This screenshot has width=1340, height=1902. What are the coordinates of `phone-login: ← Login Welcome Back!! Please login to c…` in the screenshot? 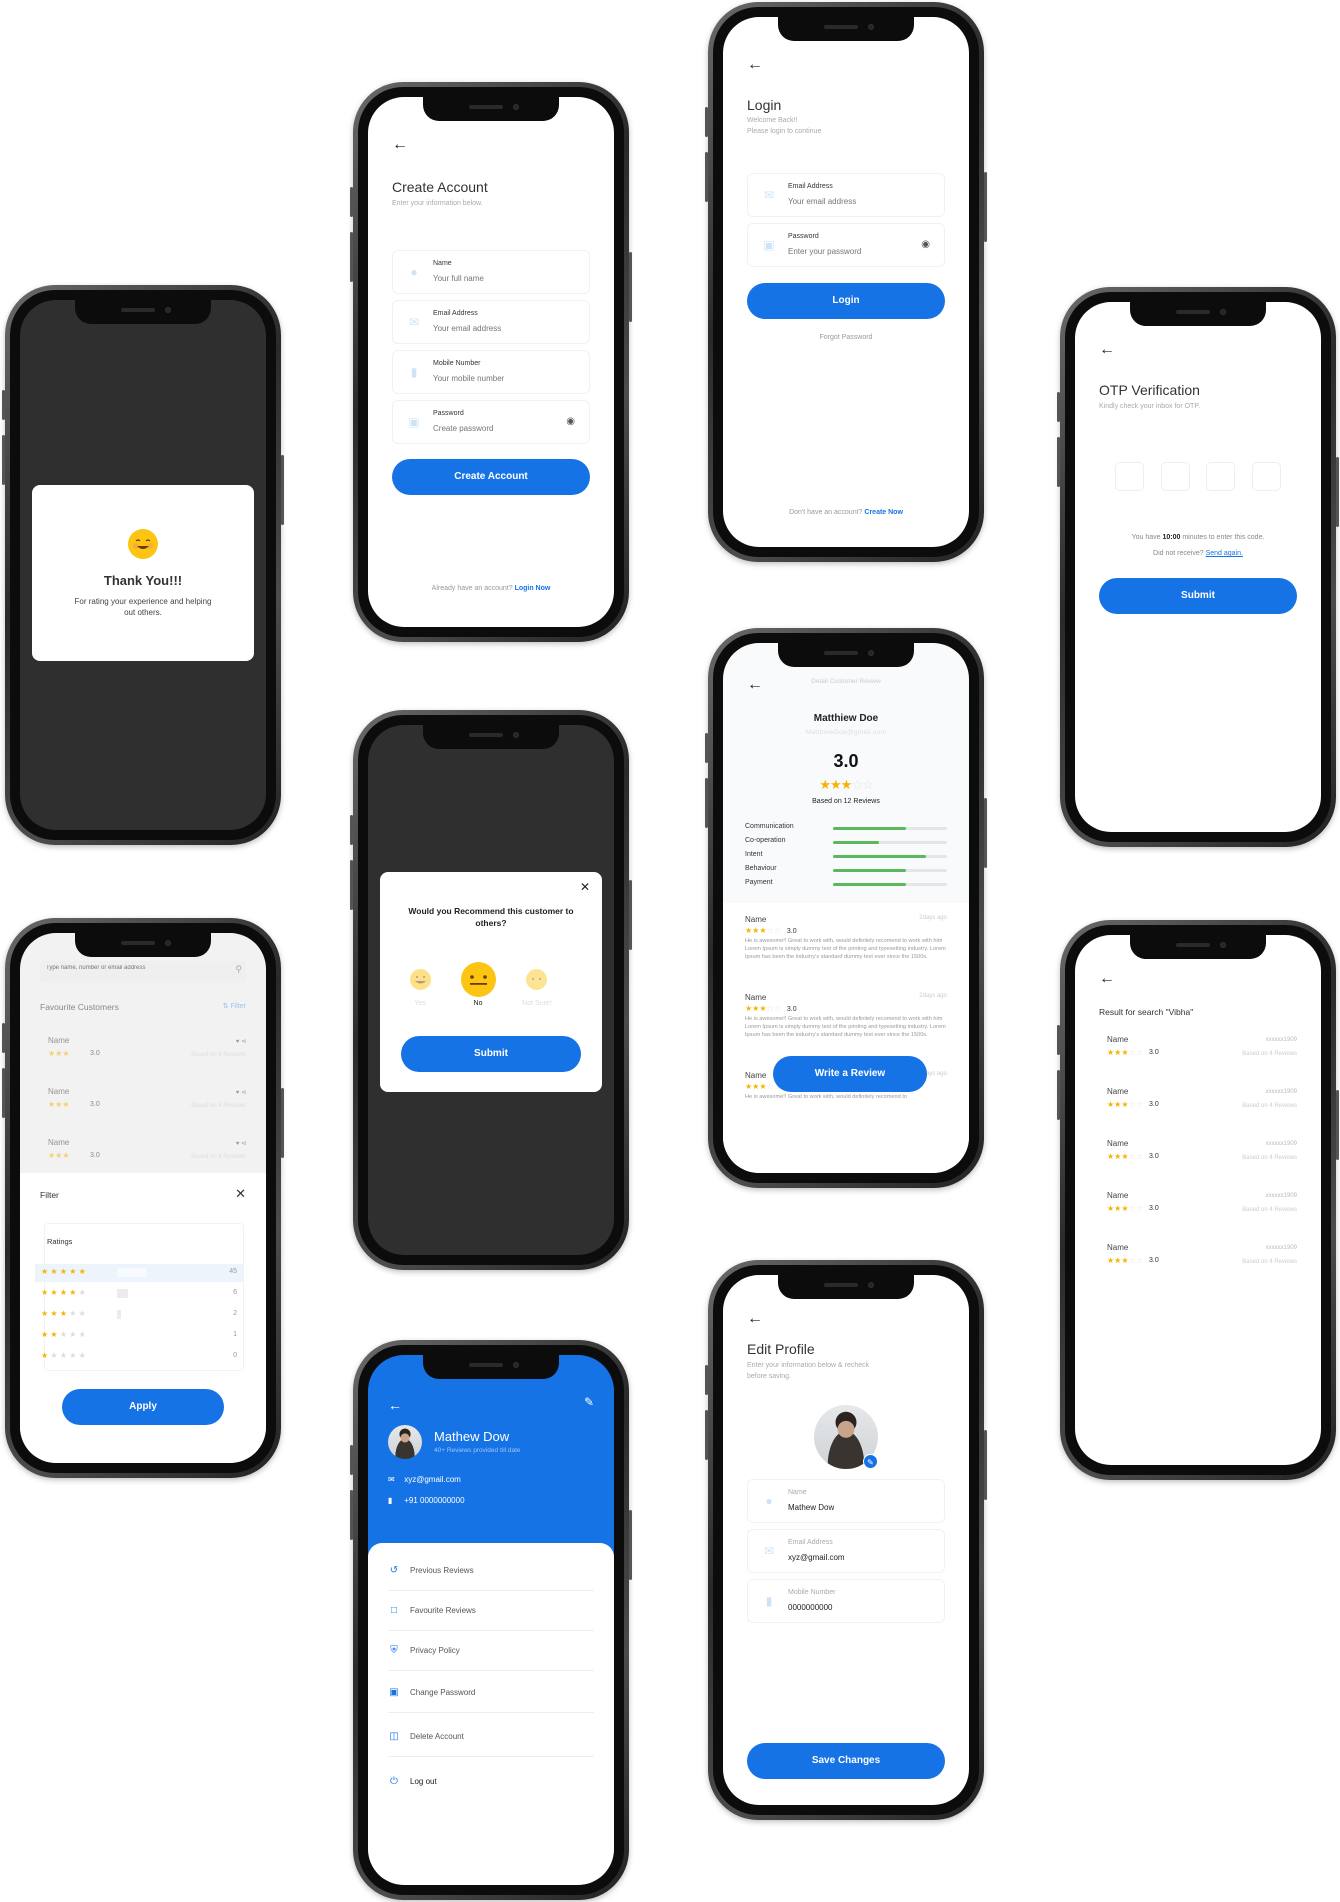 It's located at (846, 282).